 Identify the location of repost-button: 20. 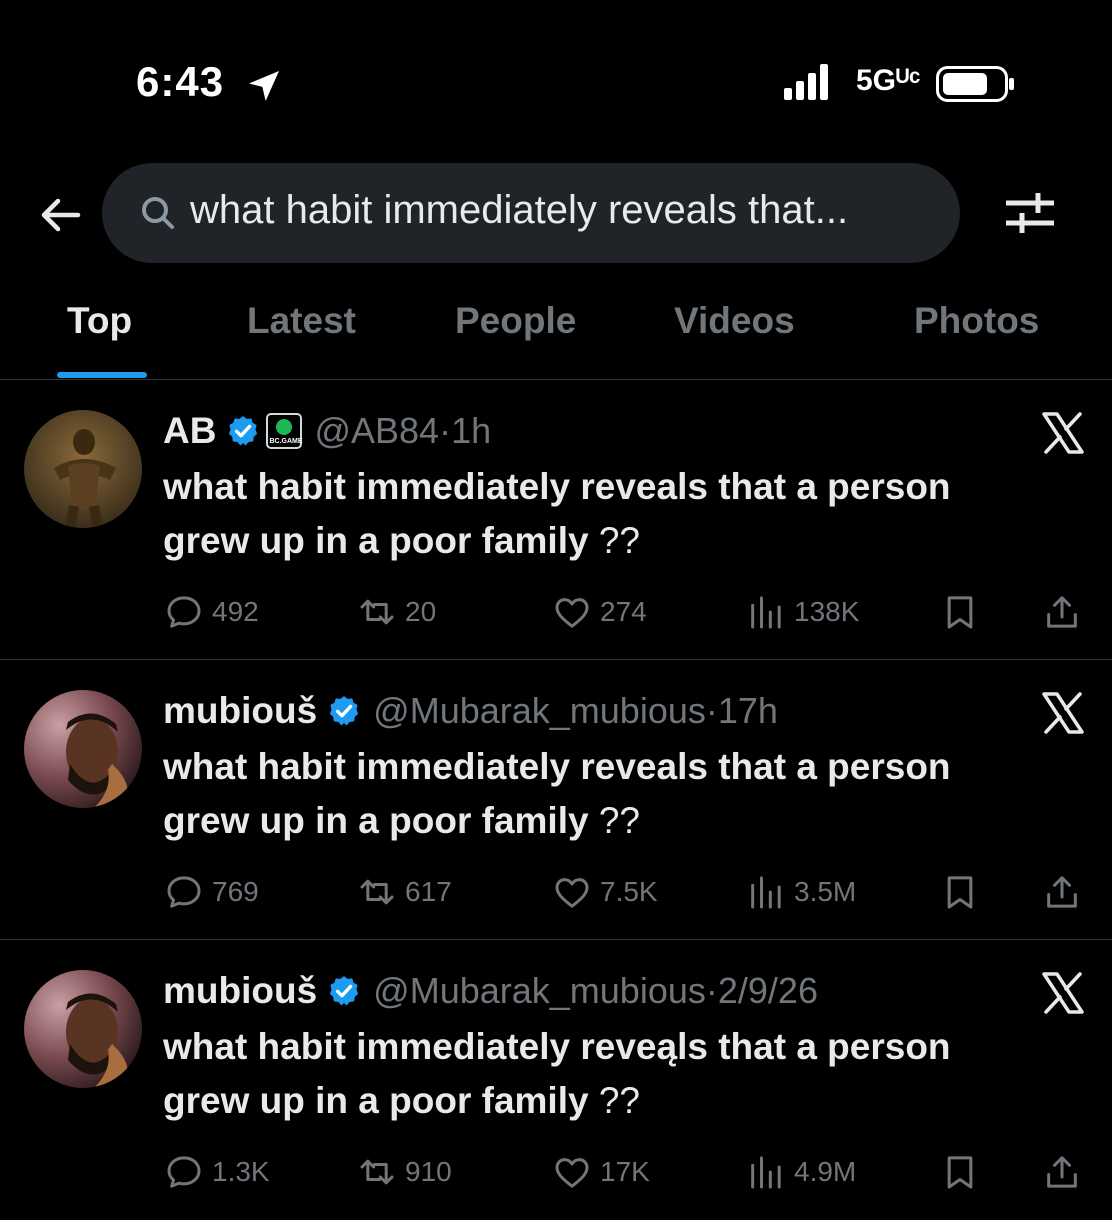
(396, 612).